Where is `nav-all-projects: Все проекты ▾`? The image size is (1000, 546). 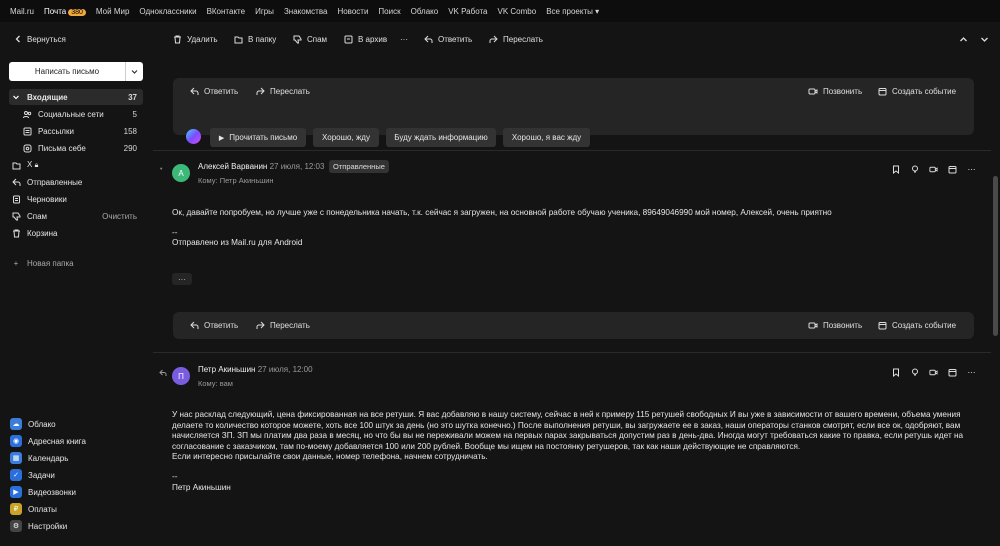 nav-all-projects: Все проекты ▾ is located at coordinates (572, 11).